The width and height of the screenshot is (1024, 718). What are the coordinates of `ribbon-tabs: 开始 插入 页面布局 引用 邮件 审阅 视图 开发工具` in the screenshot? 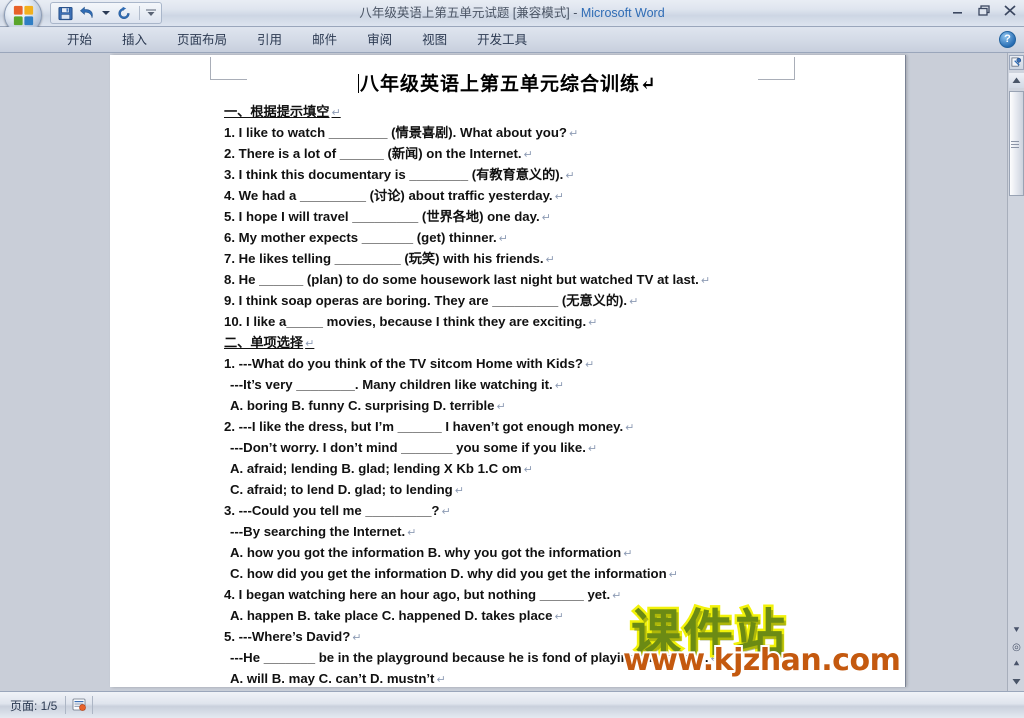 It's located at (297, 40).